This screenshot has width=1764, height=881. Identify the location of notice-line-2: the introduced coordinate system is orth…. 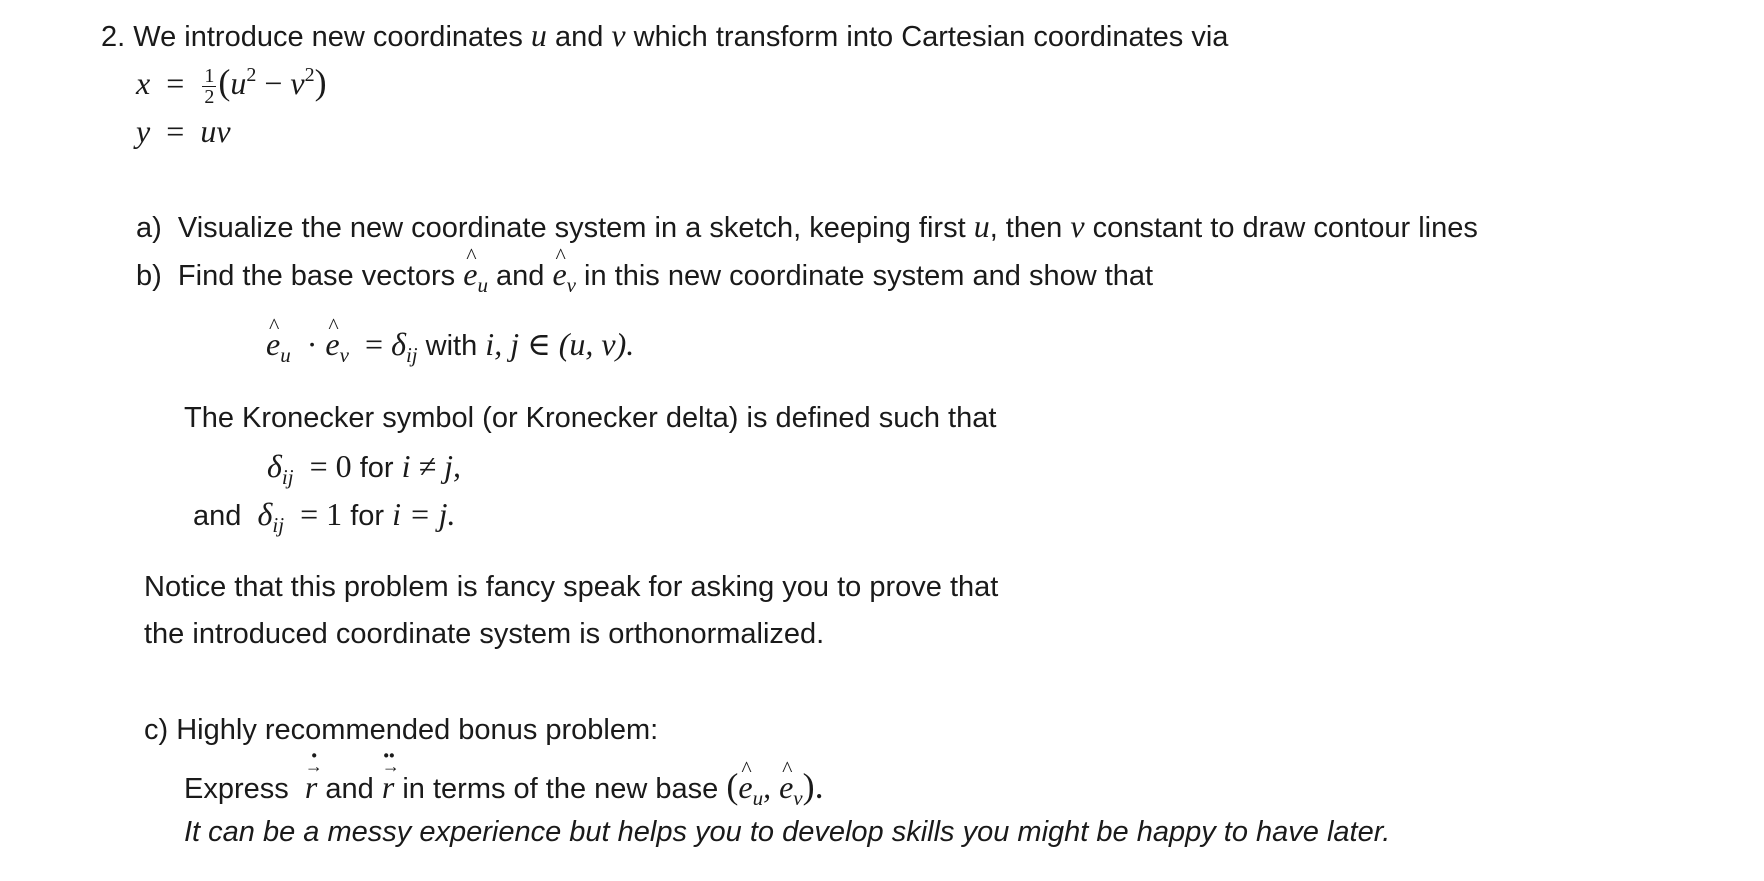
(484, 634).